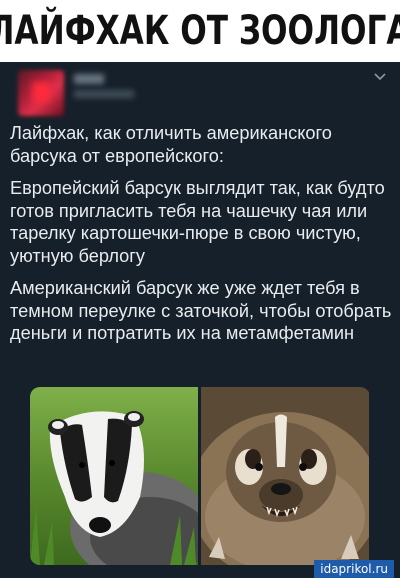  What do you see at coordinates (200, 89) in the screenshot?
I see `tweet-header` at bounding box center [200, 89].